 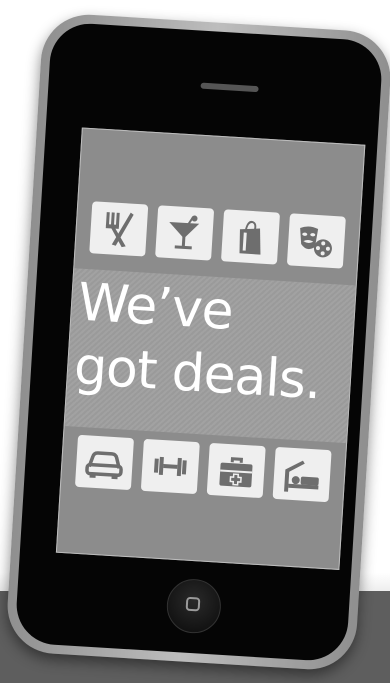 I want to click on home-button, so click(x=194, y=606).